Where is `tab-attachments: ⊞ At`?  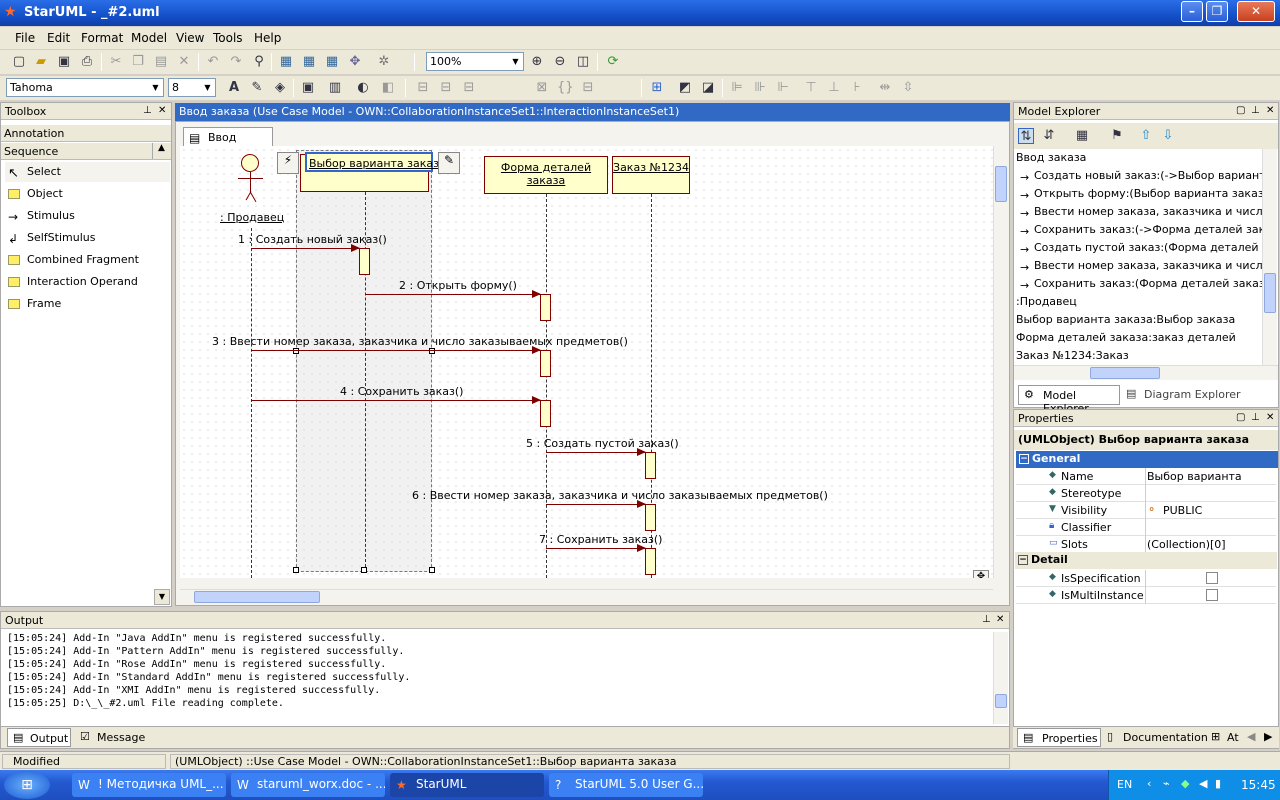 tab-attachments: ⊞ At is located at coordinates (1227, 737).